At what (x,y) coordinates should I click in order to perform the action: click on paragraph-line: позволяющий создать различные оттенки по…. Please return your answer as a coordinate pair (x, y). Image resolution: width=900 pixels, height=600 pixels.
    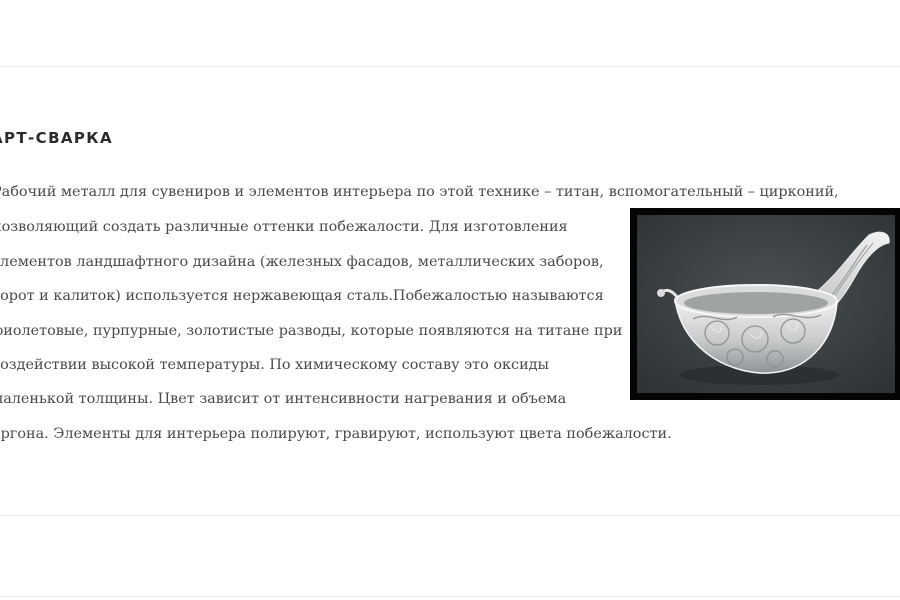
    Looking at the image, I should click on (284, 227).